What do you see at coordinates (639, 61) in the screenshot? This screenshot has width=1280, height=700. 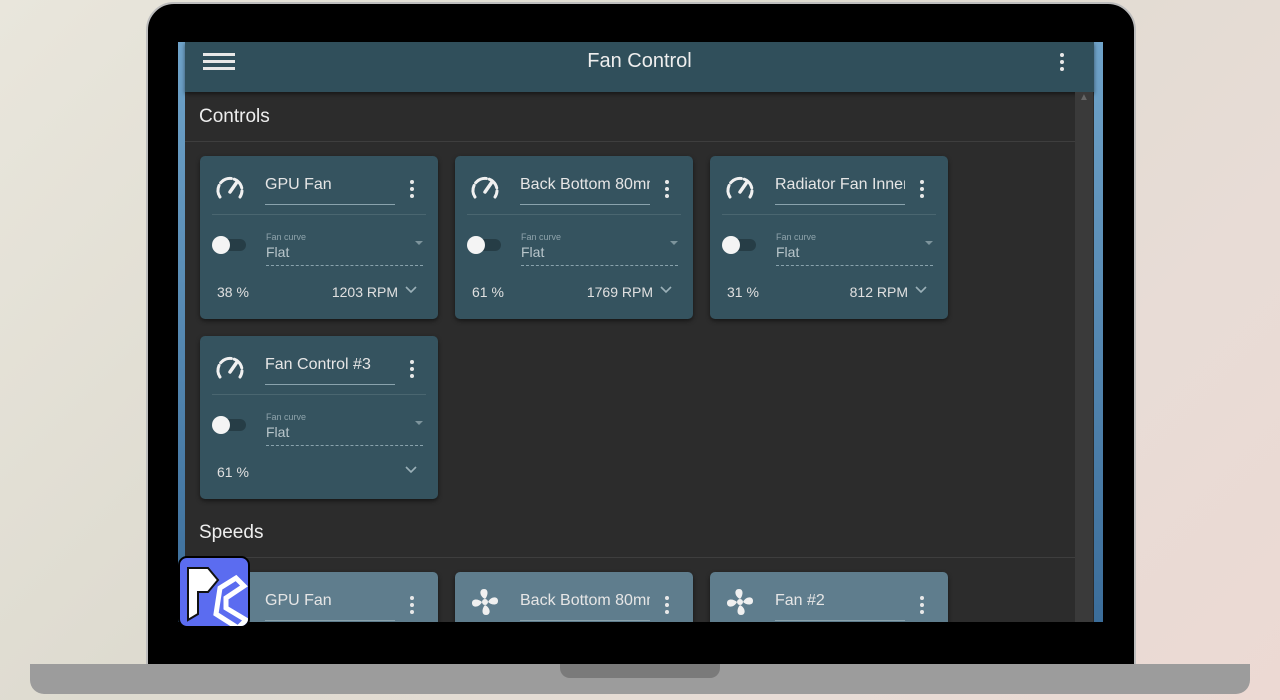 I see `page-title: Fan Control` at bounding box center [639, 61].